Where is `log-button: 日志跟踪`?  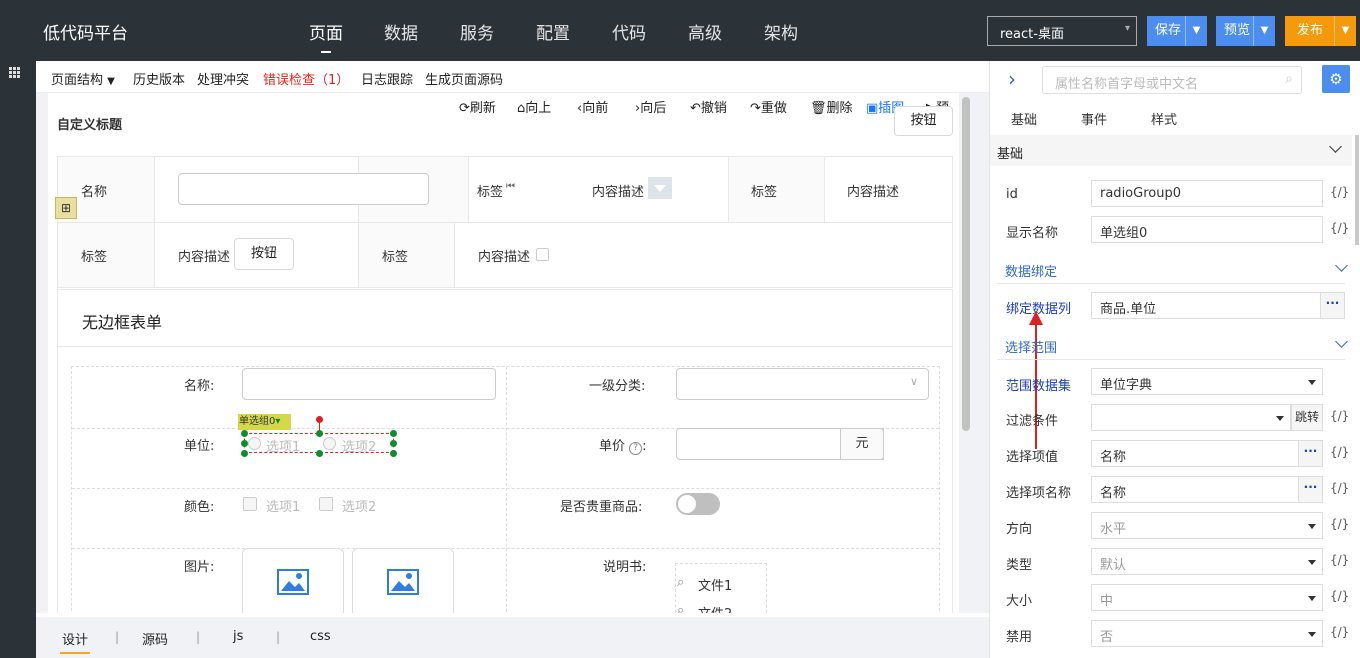
log-button: 日志跟踪 is located at coordinates (387, 78).